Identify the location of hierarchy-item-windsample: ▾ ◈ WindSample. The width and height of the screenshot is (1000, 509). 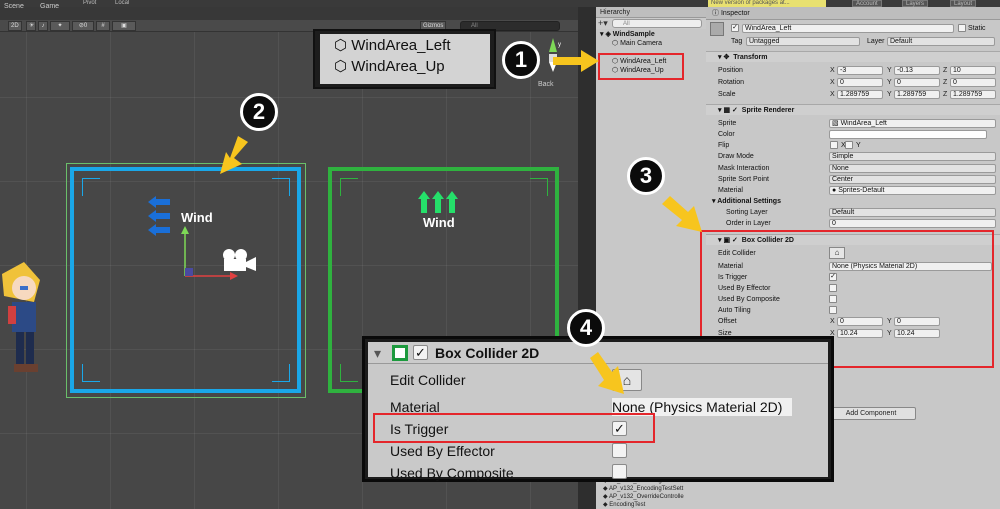
(627, 34).